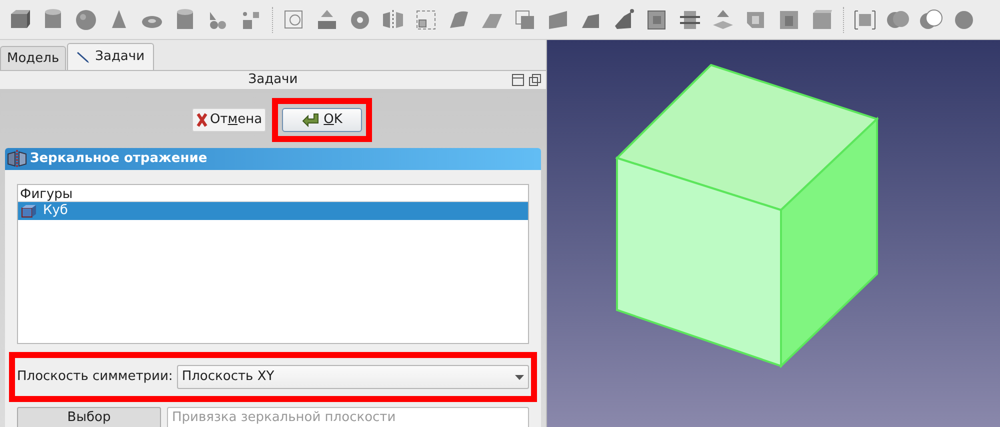  I want to click on enter-arrow-icon, so click(311, 120).